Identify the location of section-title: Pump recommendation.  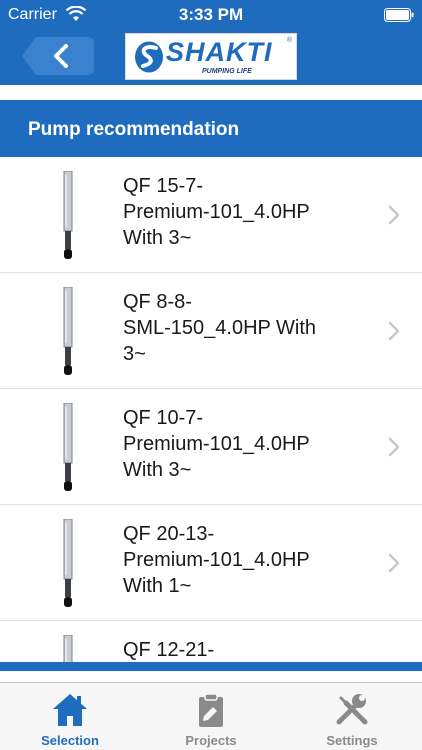
(211, 128).